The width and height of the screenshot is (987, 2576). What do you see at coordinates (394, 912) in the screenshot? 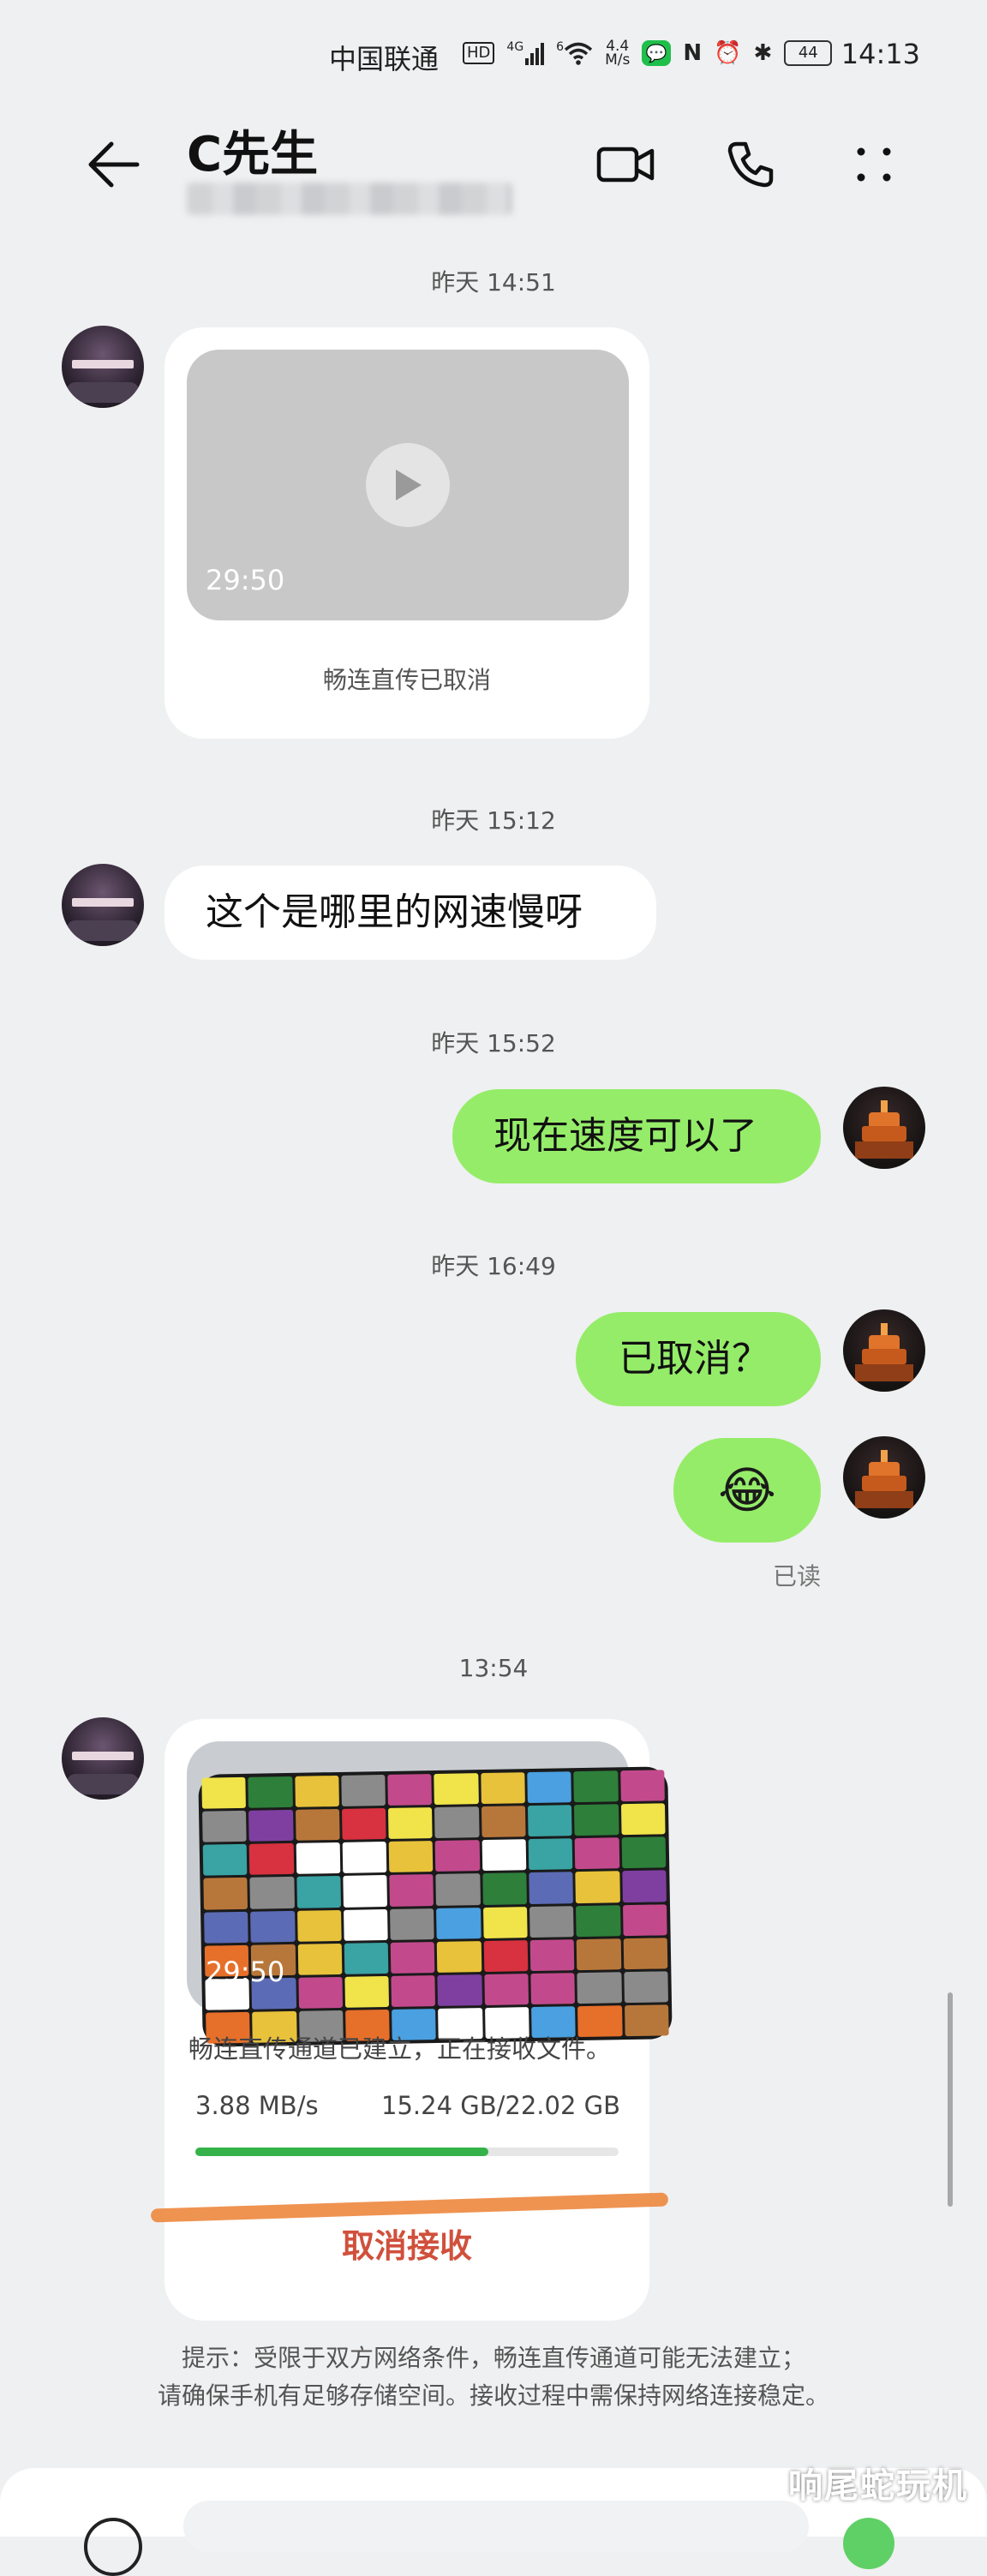
I see `message-text: 这个是哪里的网速慢呀` at bounding box center [394, 912].